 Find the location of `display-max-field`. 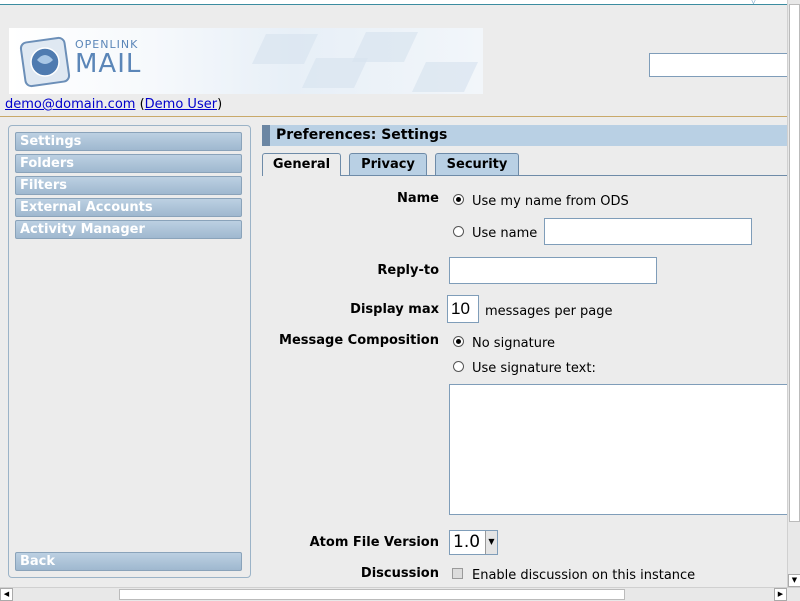

display-max-field is located at coordinates (463, 309).